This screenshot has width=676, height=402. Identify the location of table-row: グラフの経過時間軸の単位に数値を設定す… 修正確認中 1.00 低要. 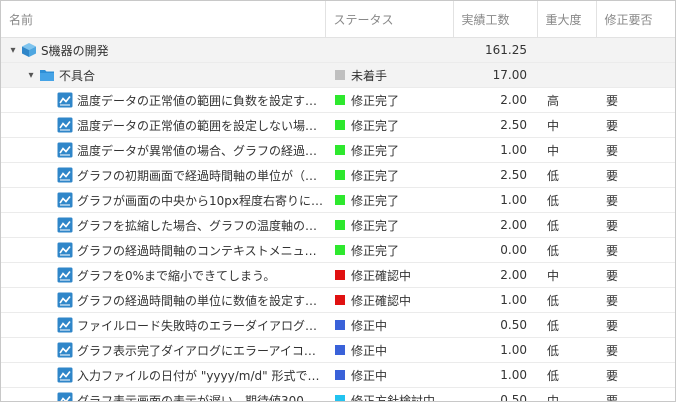
(338, 300).